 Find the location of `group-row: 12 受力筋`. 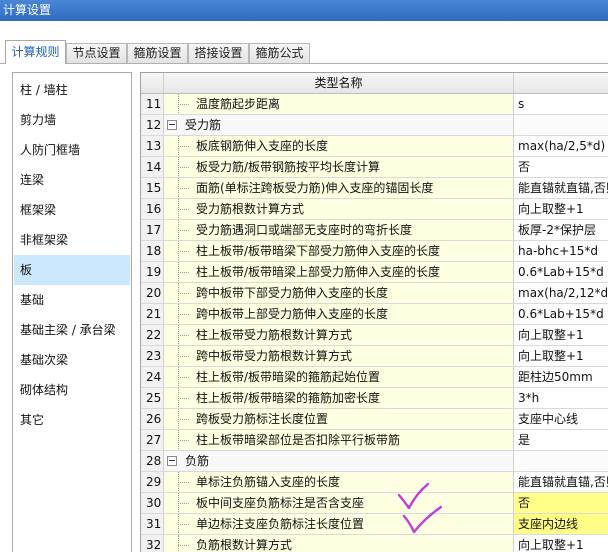

group-row: 12 受力筋 is located at coordinates (374, 125).